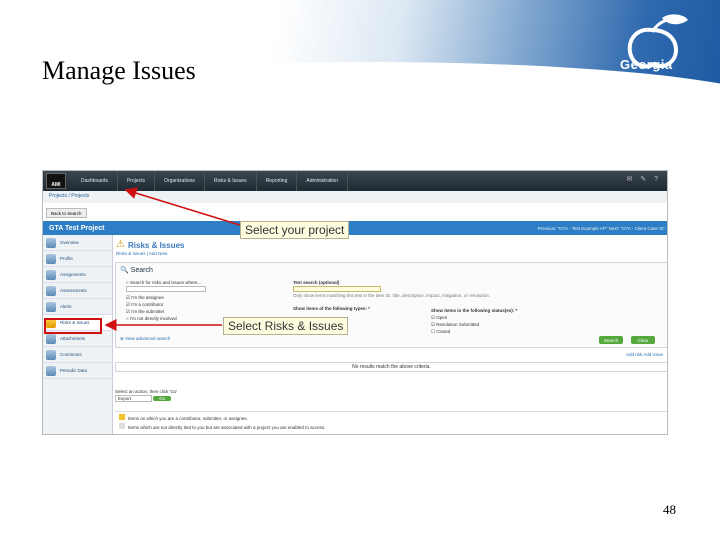 The width and height of the screenshot is (720, 540). I want to click on sidebar-item-assessments: Assessments, so click(77, 291).